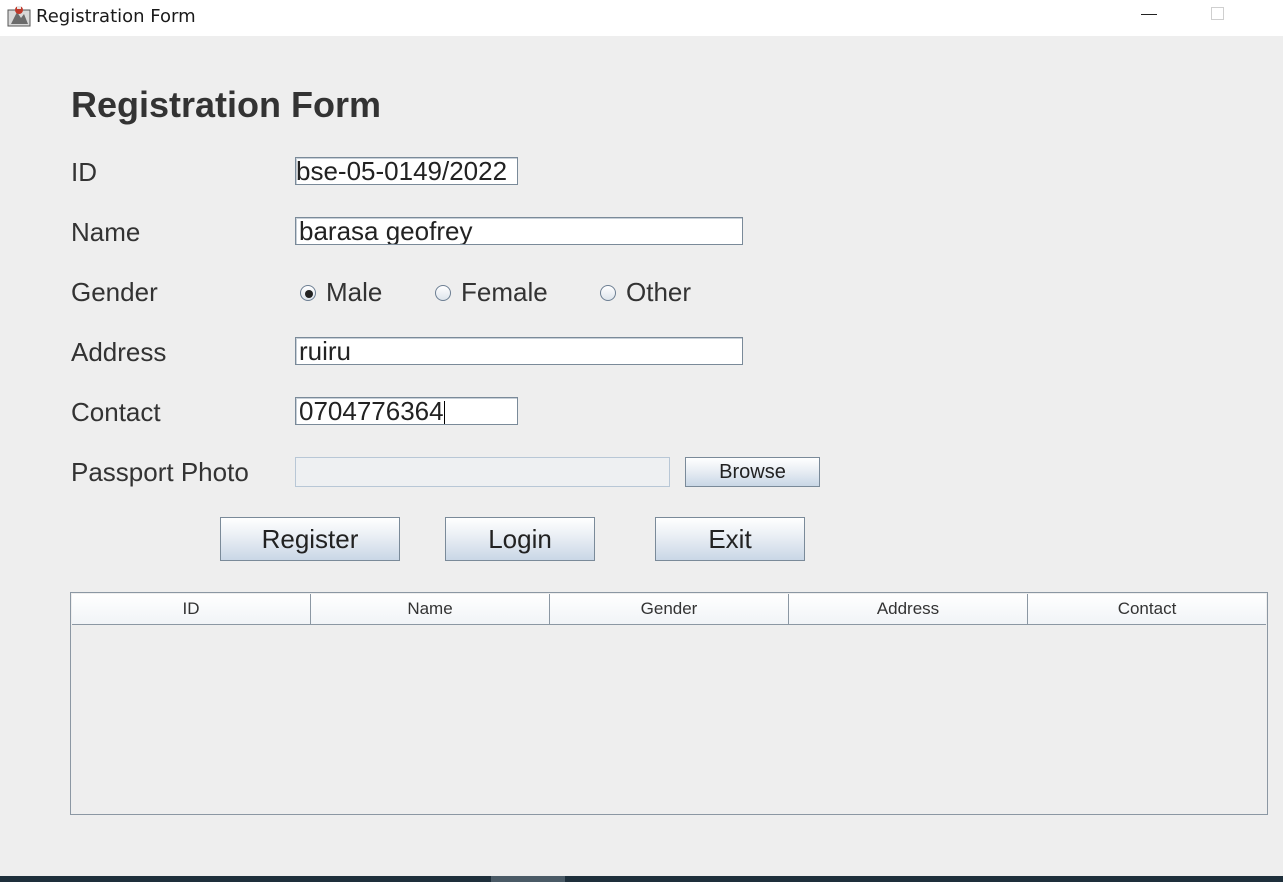  Describe the element at coordinates (402, 171) in the screenshot. I see `id-value: bse-05-0149/2022` at that location.